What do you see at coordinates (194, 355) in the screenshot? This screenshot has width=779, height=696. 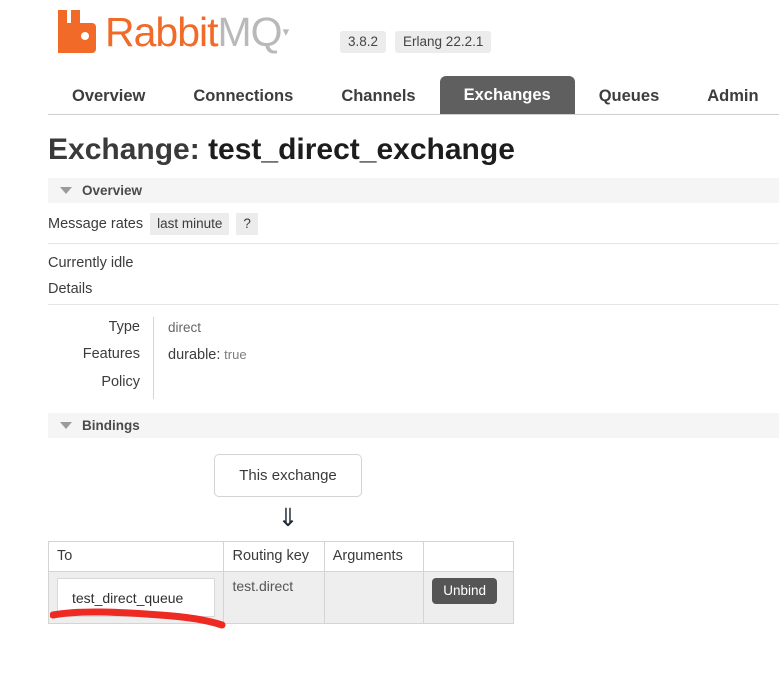 I see `feature-name: durable:` at bounding box center [194, 355].